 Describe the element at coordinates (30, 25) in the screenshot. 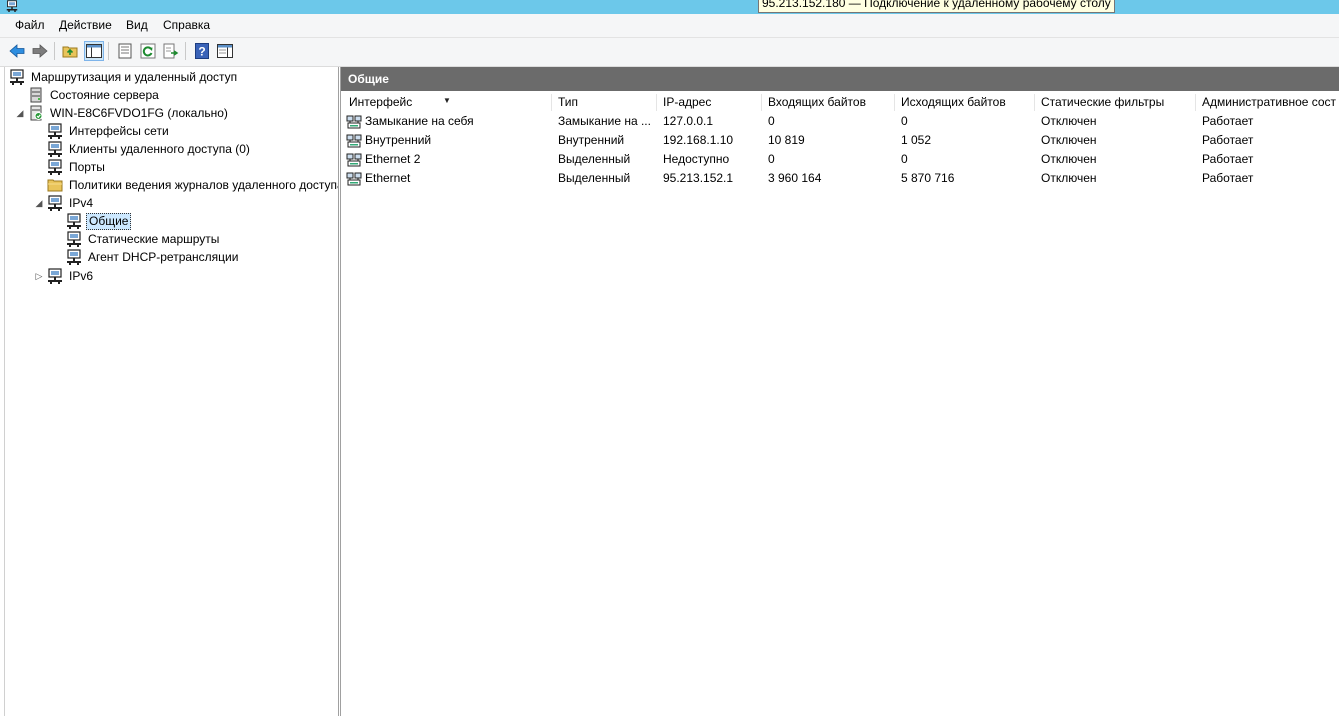

I see `menu-file: Файл` at that location.